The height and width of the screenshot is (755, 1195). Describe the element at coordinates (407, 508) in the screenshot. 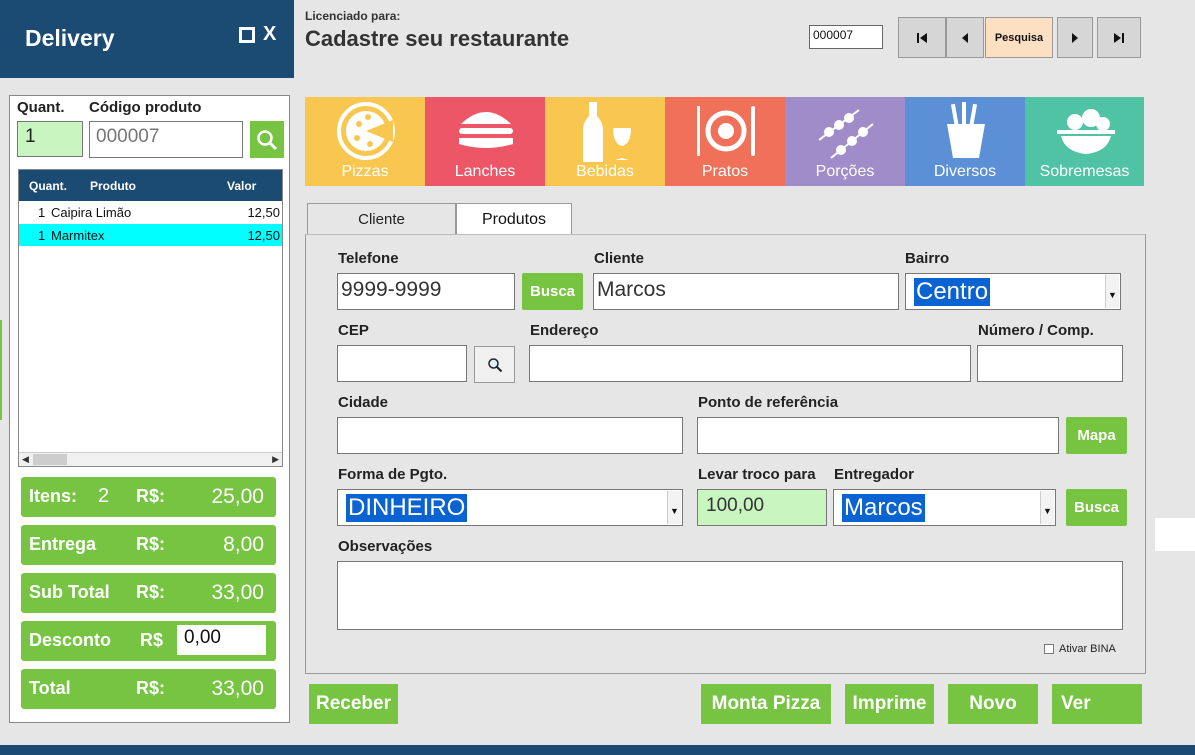

I see `pagto-selected: DINHEIRO` at that location.